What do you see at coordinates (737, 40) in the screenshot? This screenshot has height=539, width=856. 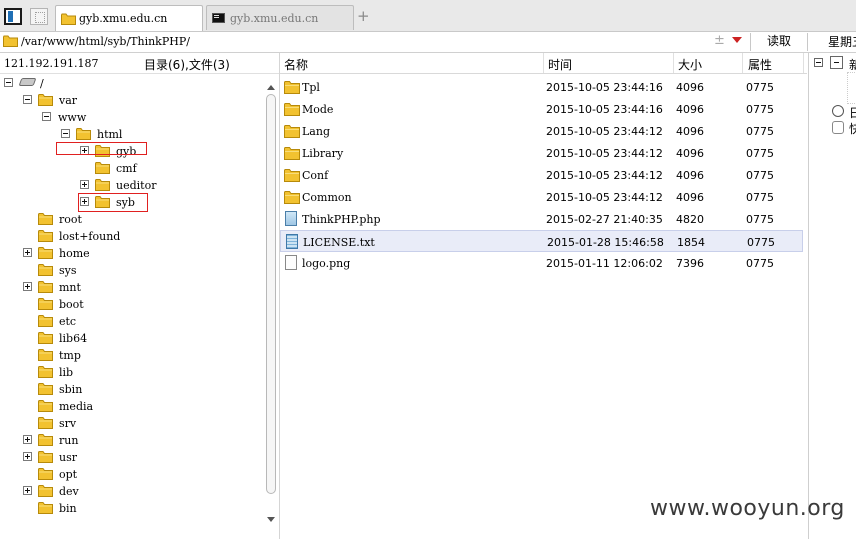 I see `chevron-down-icon` at bounding box center [737, 40].